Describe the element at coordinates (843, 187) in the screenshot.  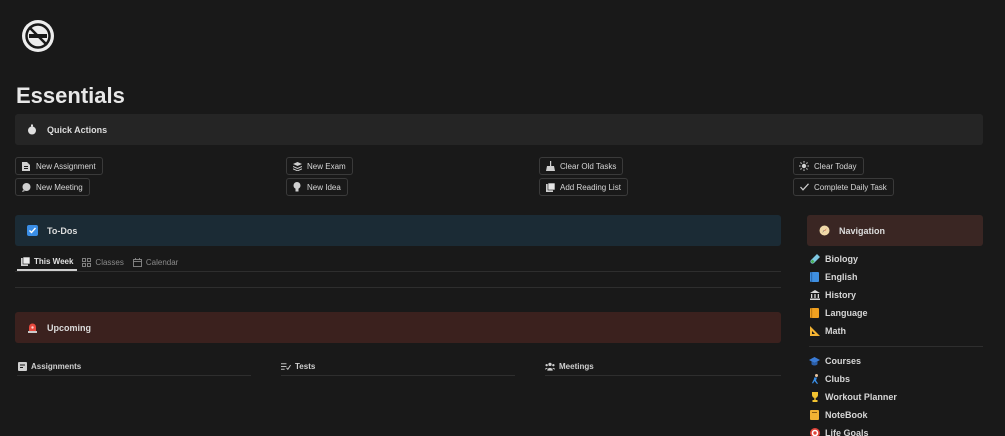
I see `complete-daily-task-button: Complete Daily Task` at that location.